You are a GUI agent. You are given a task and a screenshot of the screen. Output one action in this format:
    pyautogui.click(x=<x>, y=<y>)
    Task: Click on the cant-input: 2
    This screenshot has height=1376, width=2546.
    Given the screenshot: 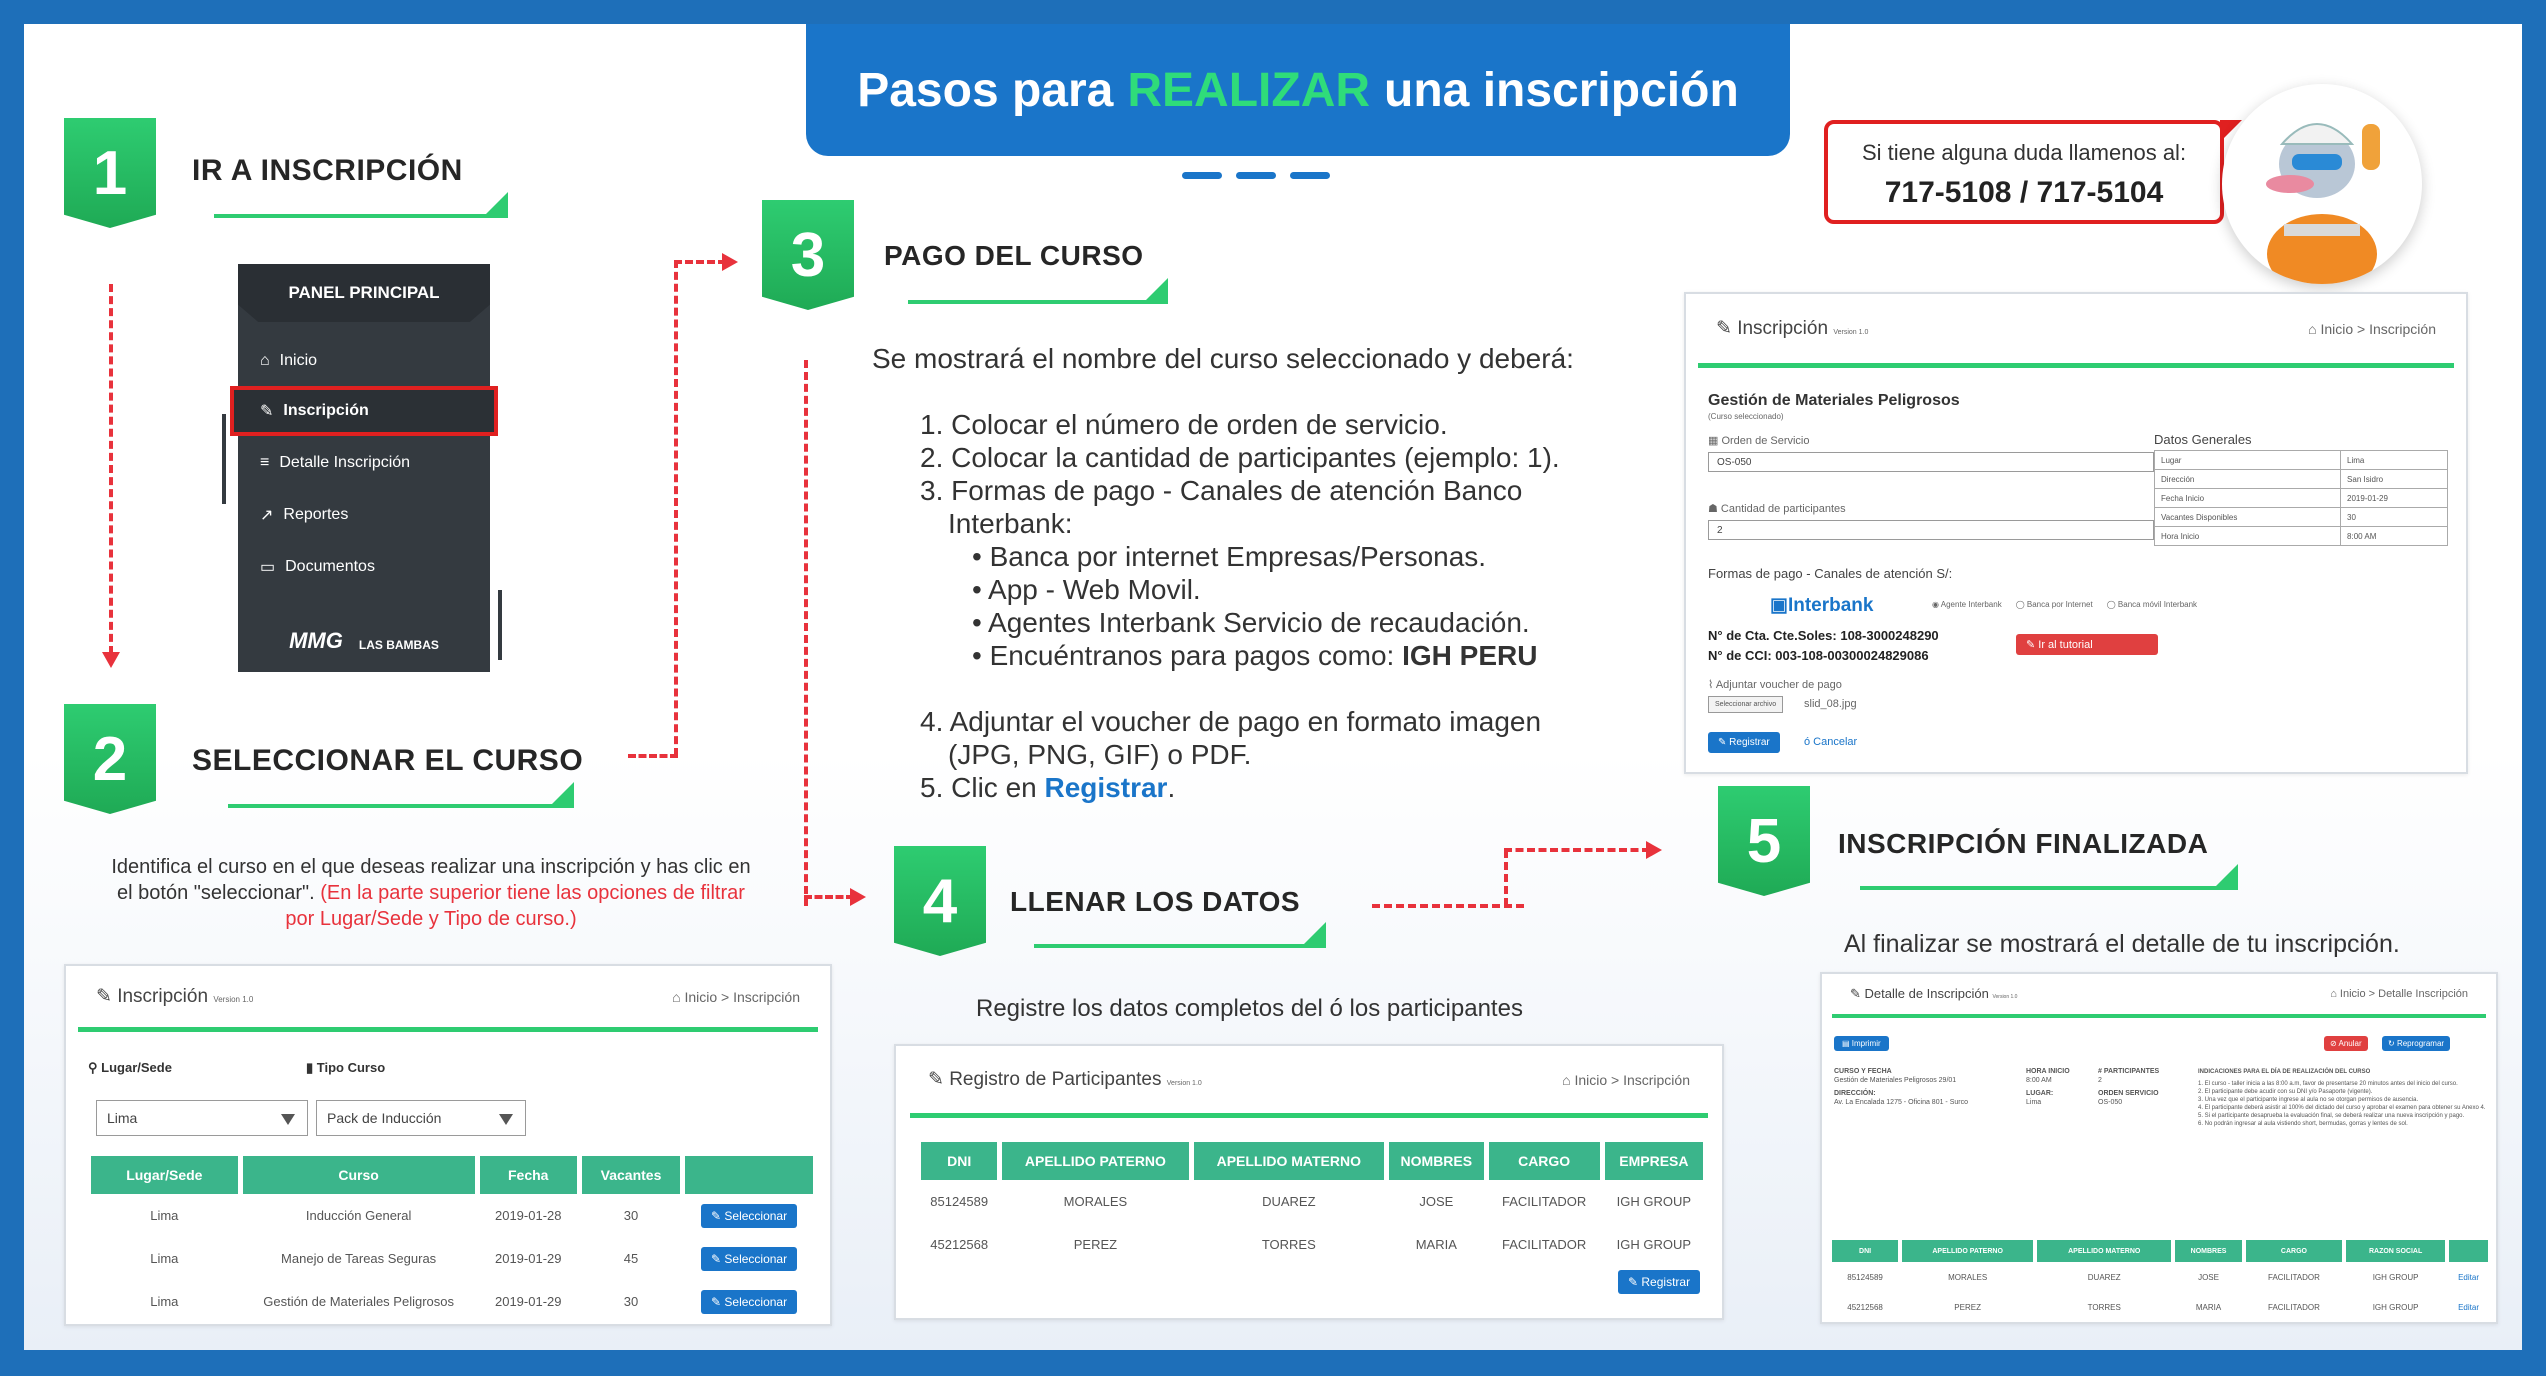 What is the action you would take?
    pyautogui.click(x=1931, y=530)
    